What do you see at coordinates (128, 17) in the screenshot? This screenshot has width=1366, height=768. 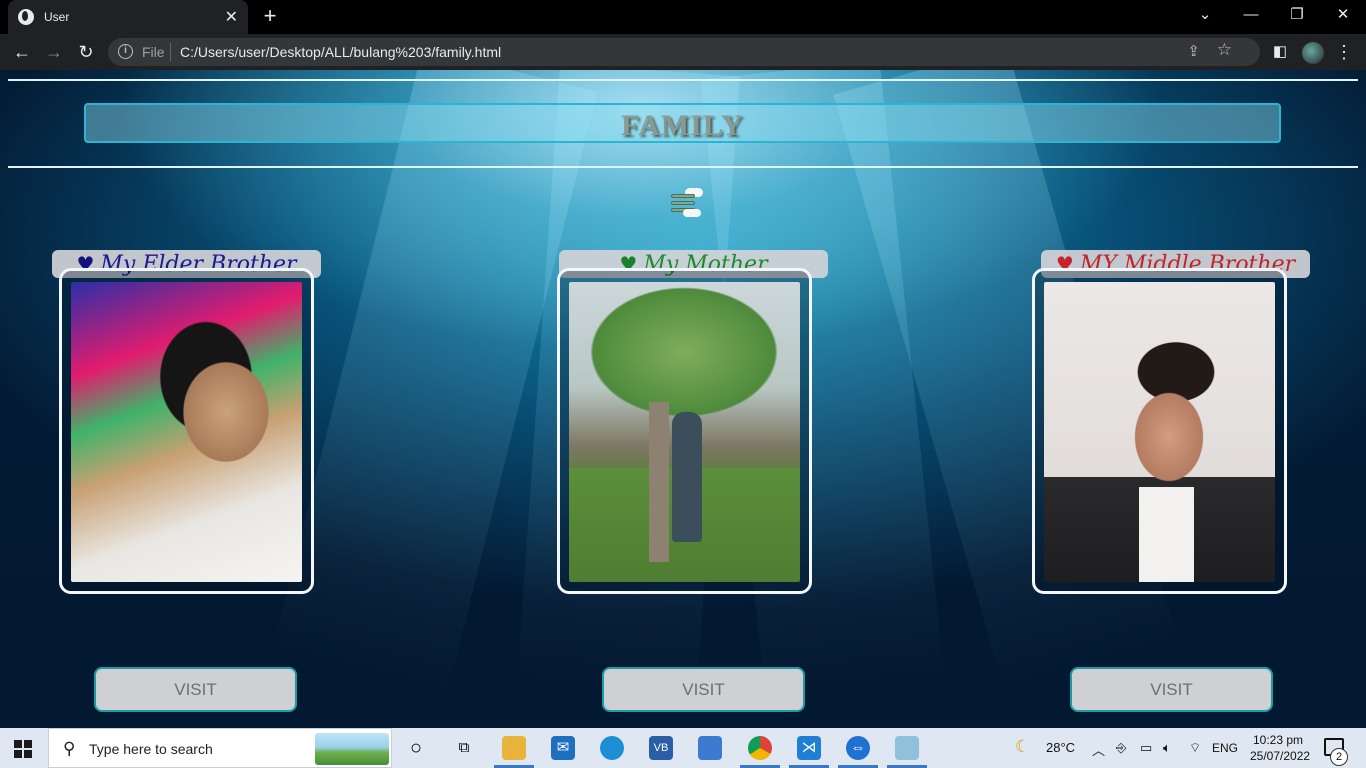 I see `browser-tab: User ✕` at bounding box center [128, 17].